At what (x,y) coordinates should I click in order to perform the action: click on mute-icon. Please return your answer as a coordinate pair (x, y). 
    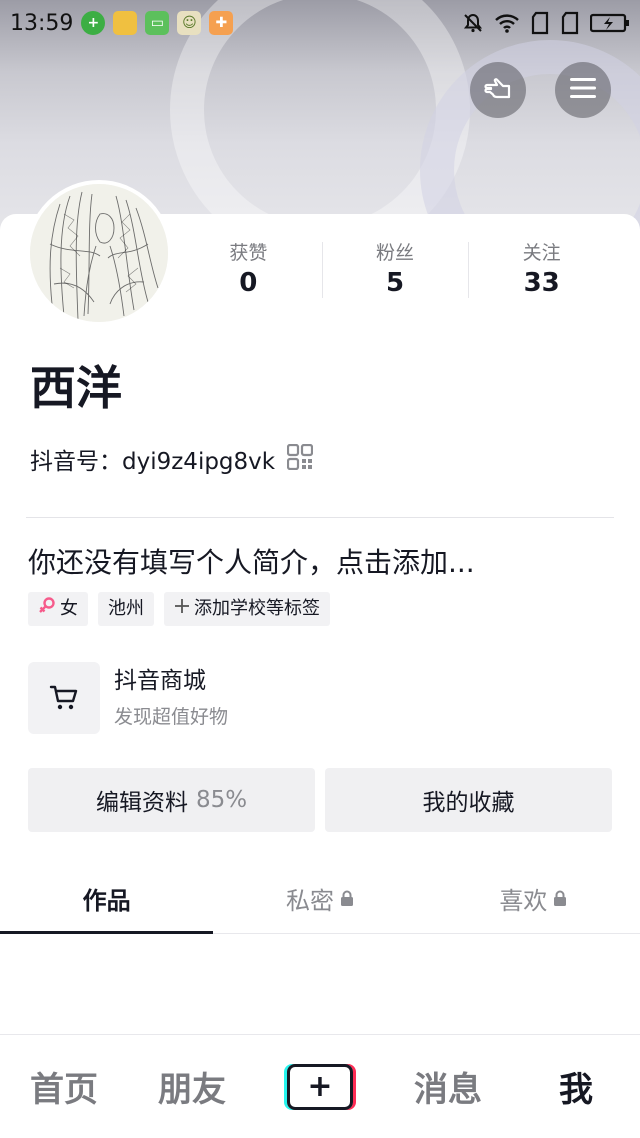
    Looking at the image, I should click on (473, 23).